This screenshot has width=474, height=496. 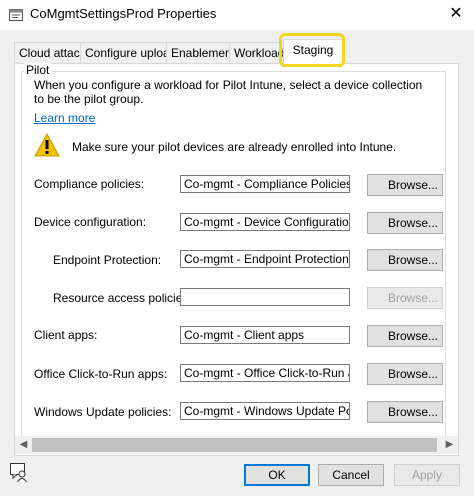 What do you see at coordinates (405, 374) in the screenshot?
I see `browse-office-click-to-run-button: Browse... (F)` at bounding box center [405, 374].